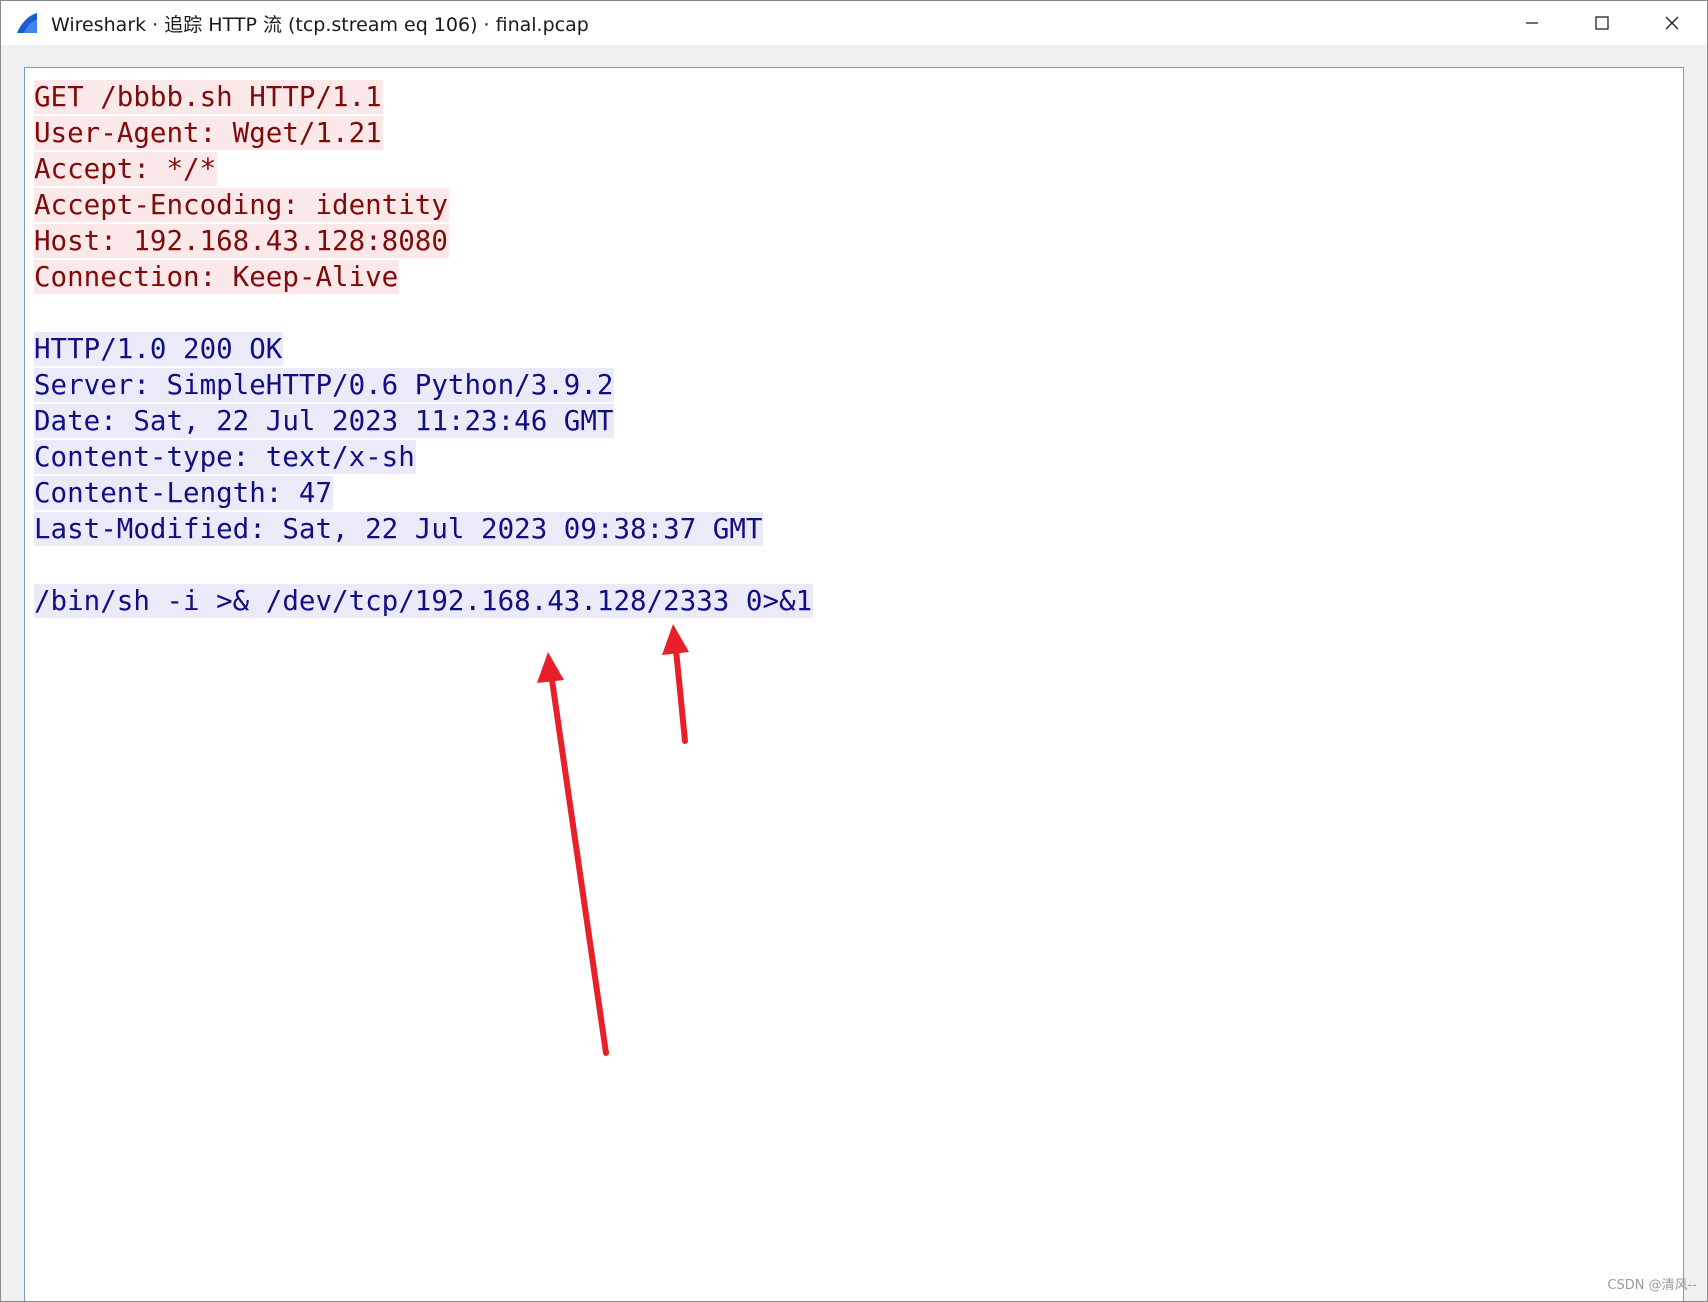 The image size is (1708, 1302). I want to click on minimize-button, so click(1532, 23).